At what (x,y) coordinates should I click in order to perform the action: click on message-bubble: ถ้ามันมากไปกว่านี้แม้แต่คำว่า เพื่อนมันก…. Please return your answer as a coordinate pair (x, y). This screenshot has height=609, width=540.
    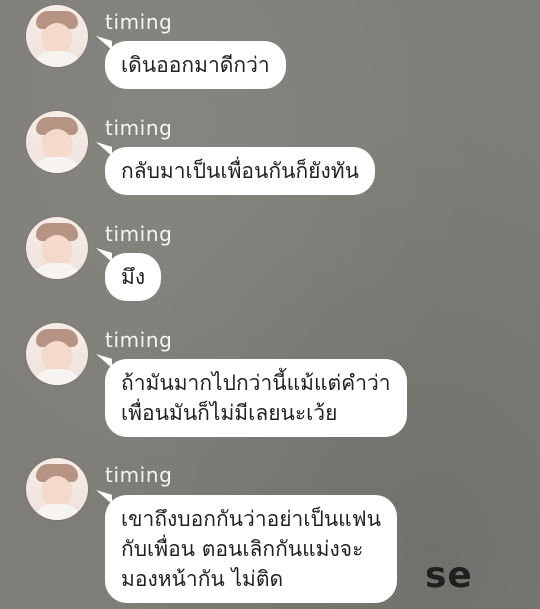
    Looking at the image, I should click on (256, 398).